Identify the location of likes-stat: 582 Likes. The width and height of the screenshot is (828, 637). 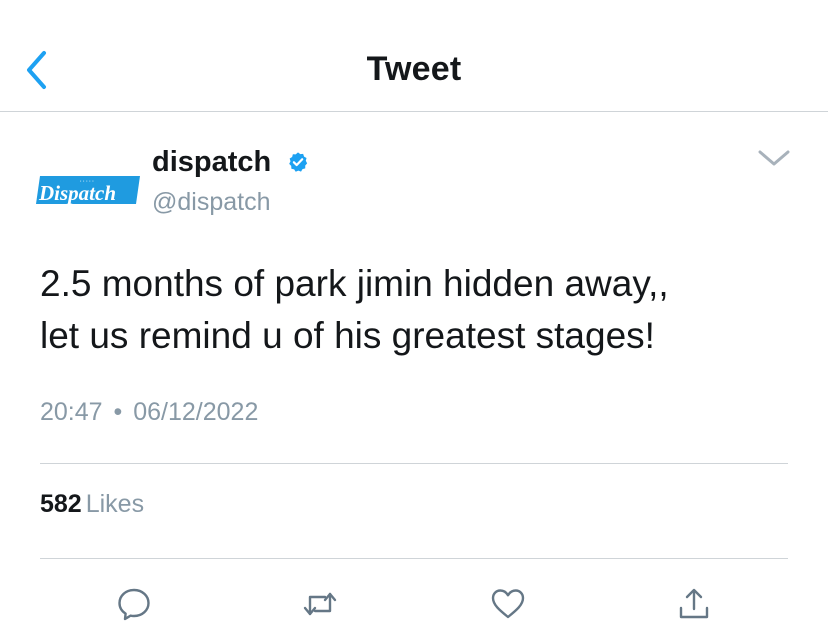
(92, 504).